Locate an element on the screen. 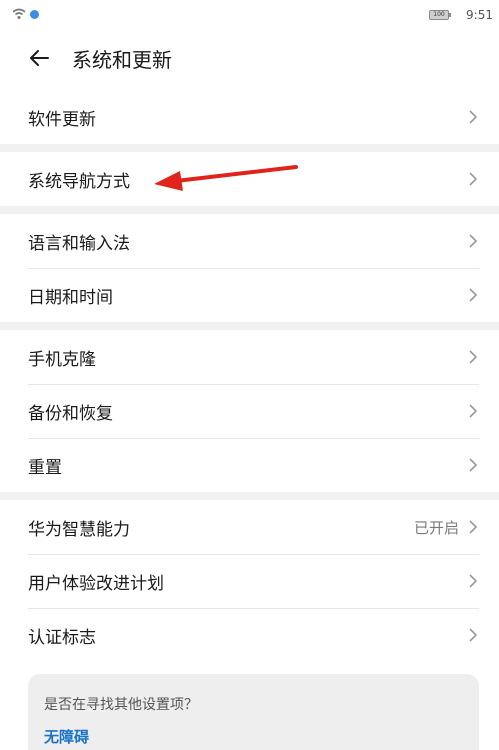  wifi-icon is located at coordinates (19, 13).